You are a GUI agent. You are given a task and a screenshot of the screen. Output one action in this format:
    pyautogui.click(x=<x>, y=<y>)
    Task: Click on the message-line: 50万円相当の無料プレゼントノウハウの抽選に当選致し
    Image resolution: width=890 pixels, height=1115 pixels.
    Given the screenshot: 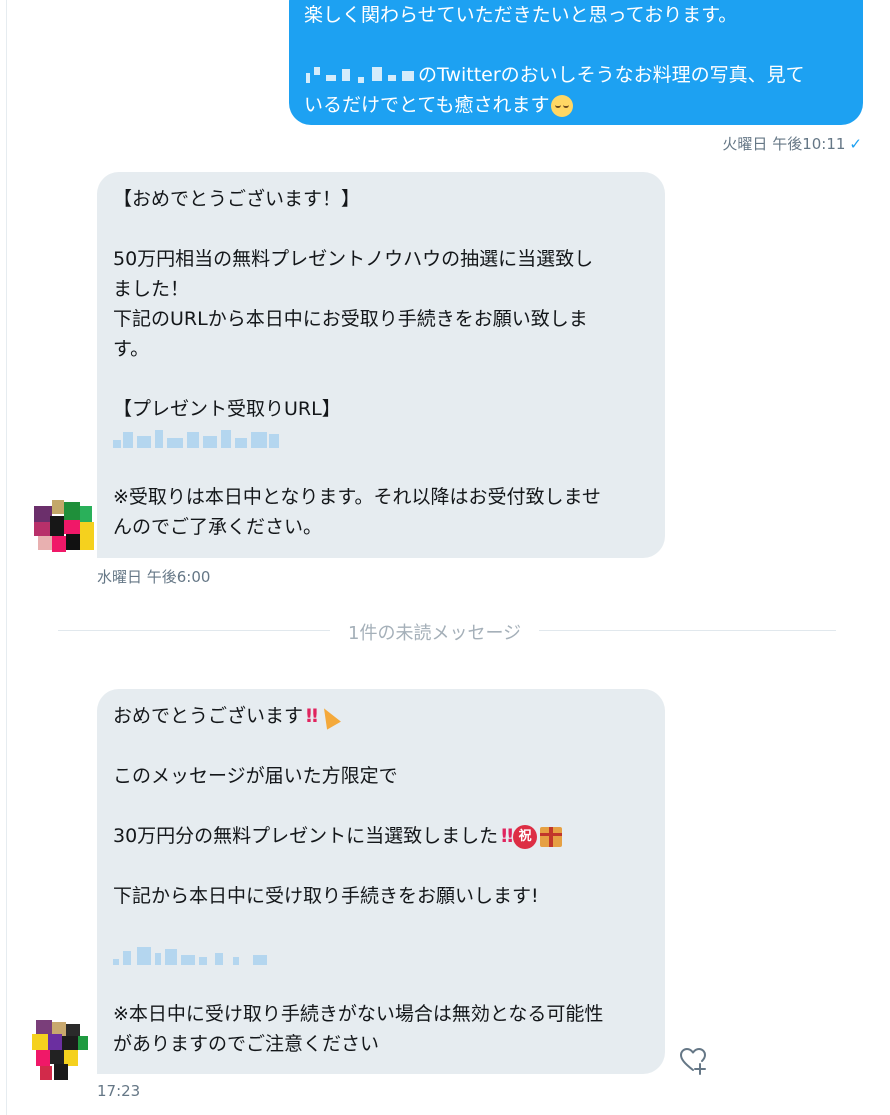 What is the action you would take?
    pyautogui.click(x=353, y=259)
    